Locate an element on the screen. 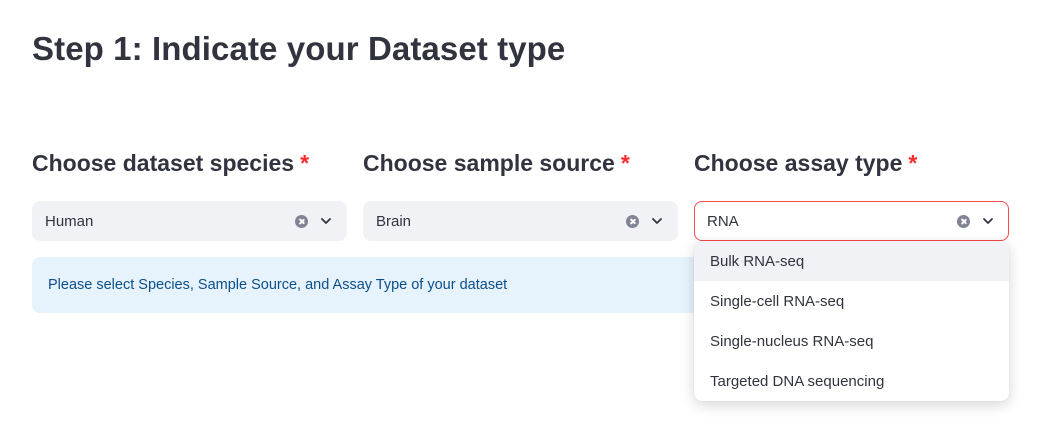 The width and height of the screenshot is (1042, 436). assay-type-label: Choose assay type * is located at coordinates (805, 163).